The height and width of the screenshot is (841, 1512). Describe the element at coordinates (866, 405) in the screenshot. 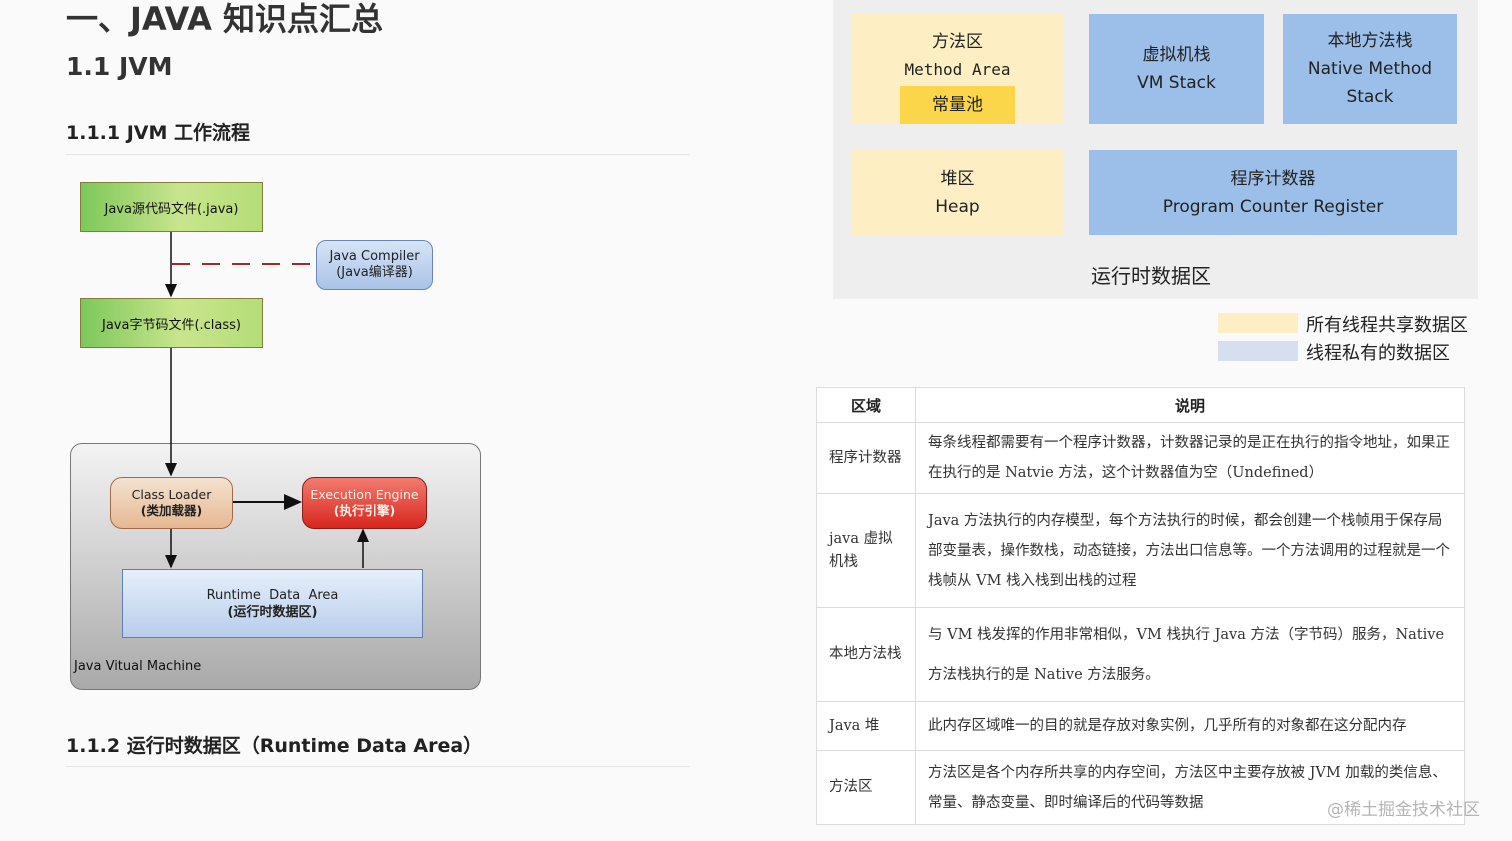

I see `header-area: 区域` at that location.